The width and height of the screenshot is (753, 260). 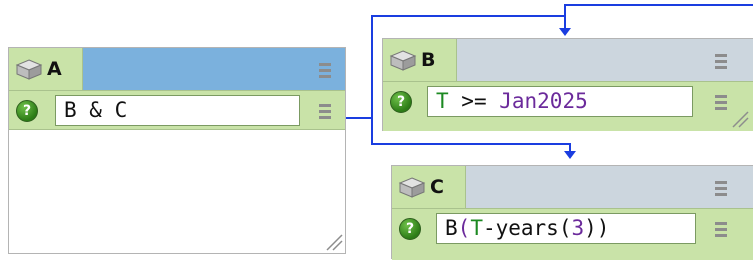 What do you see at coordinates (325, 111) in the screenshot?
I see `node-a-row-menu-icon` at bounding box center [325, 111].